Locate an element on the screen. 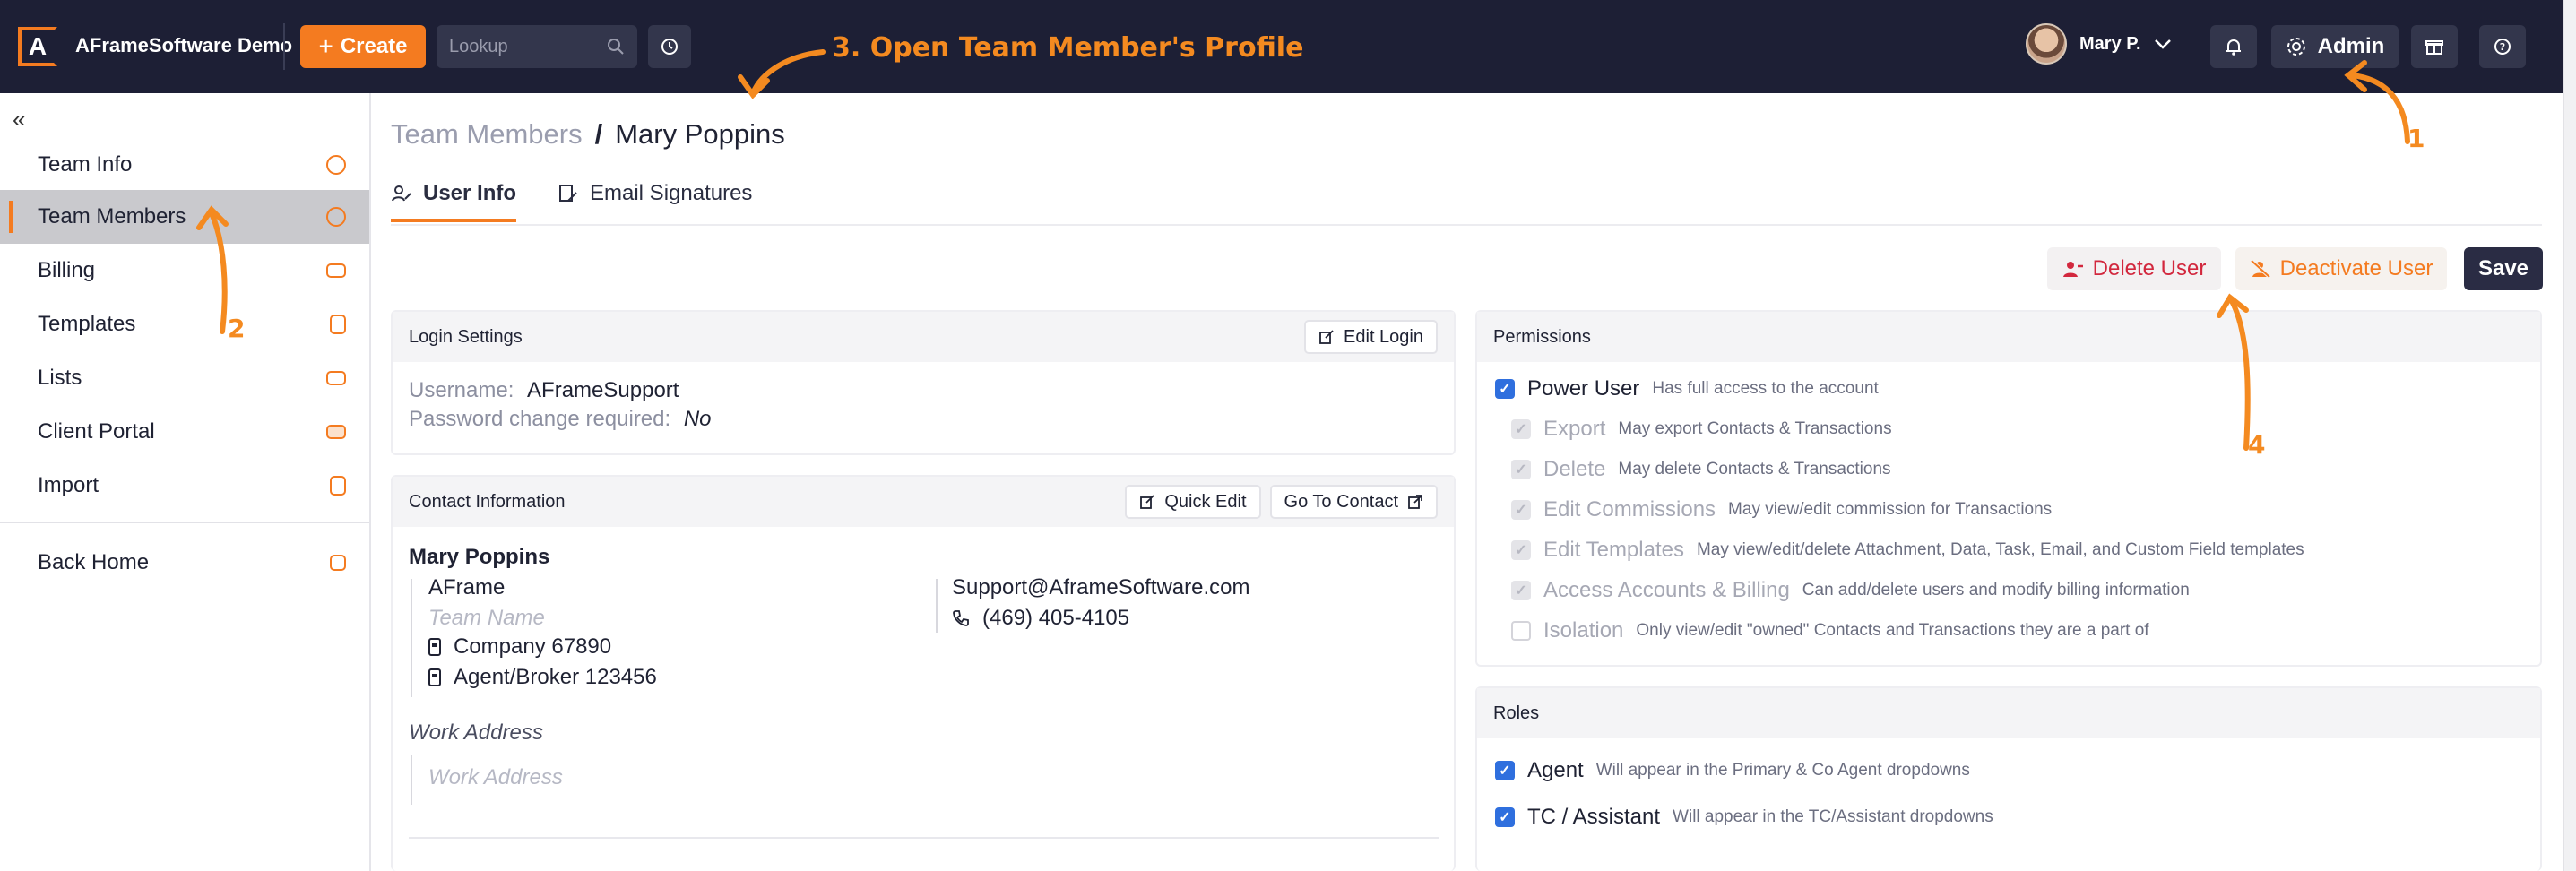 The image size is (2576, 871). roles-header: Roles is located at coordinates (1516, 713).